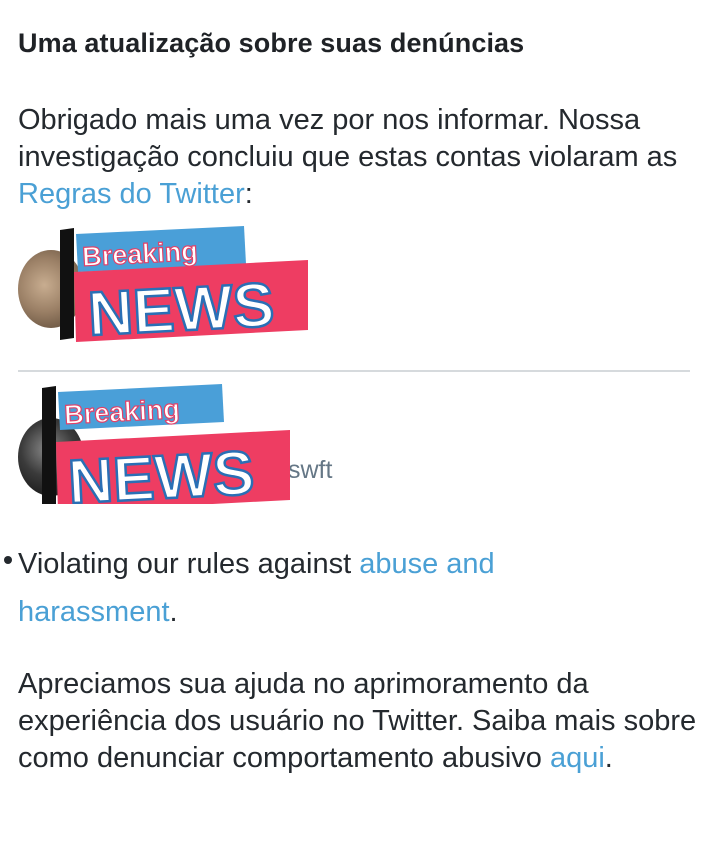 This screenshot has width=714, height=856. Describe the element at coordinates (248, 194) in the screenshot. I see `intro-colon: :` at that location.